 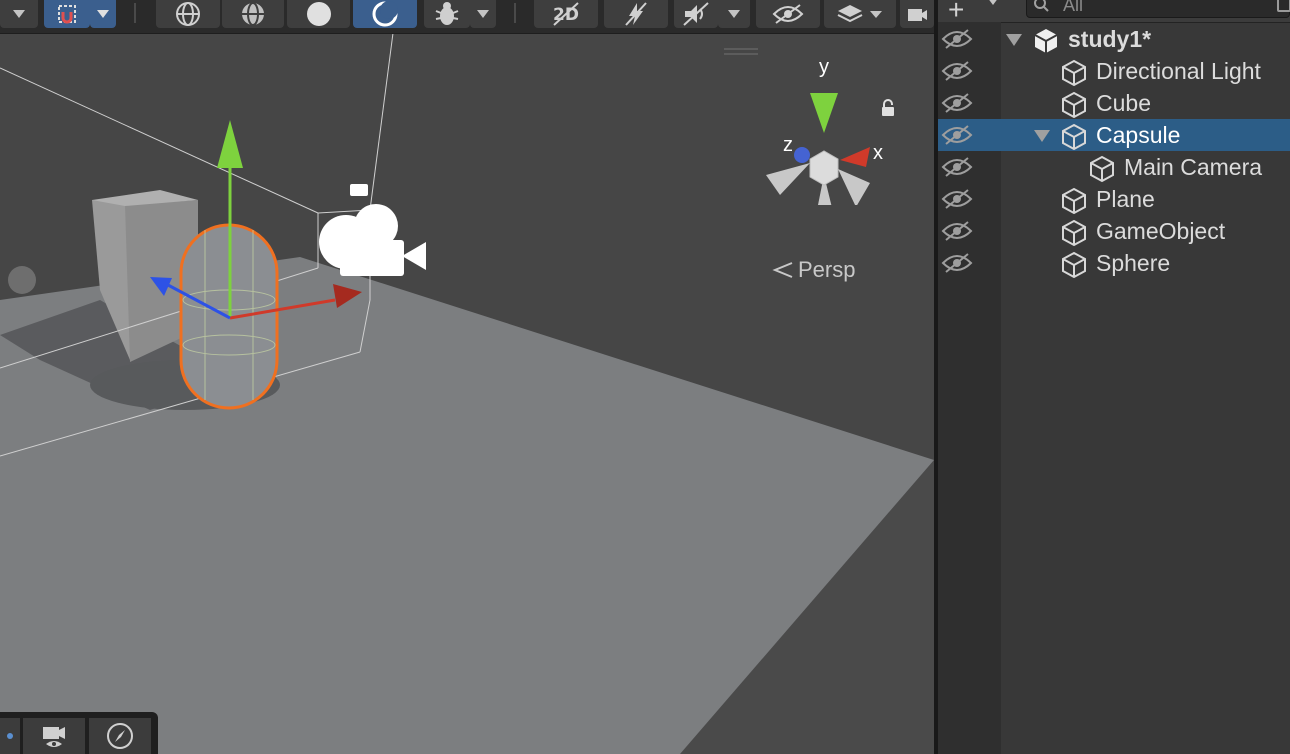 What do you see at coordinates (1110, 39) in the screenshot?
I see `hierarchy-item-label: study1*` at bounding box center [1110, 39].